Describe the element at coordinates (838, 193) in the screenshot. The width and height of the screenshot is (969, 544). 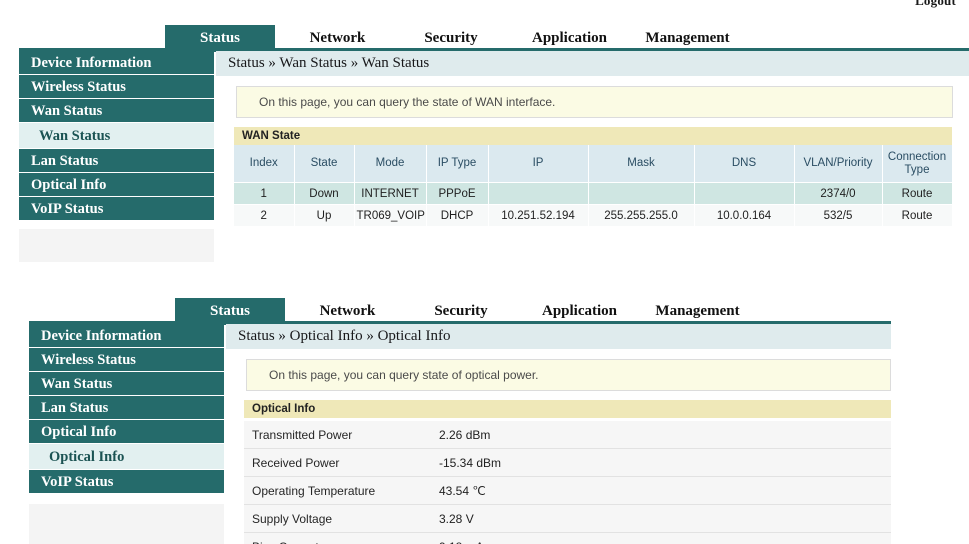
I see `wan-cell-vlan-priority: 2374/0` at that location.